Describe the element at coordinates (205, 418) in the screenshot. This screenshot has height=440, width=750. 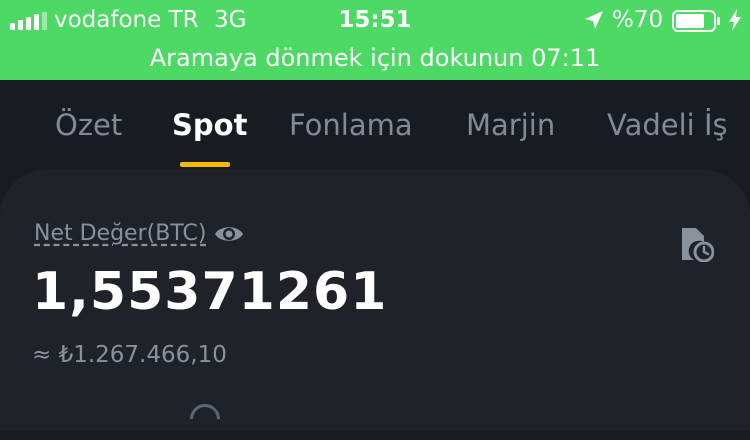
I see `partial-icon` at that location.